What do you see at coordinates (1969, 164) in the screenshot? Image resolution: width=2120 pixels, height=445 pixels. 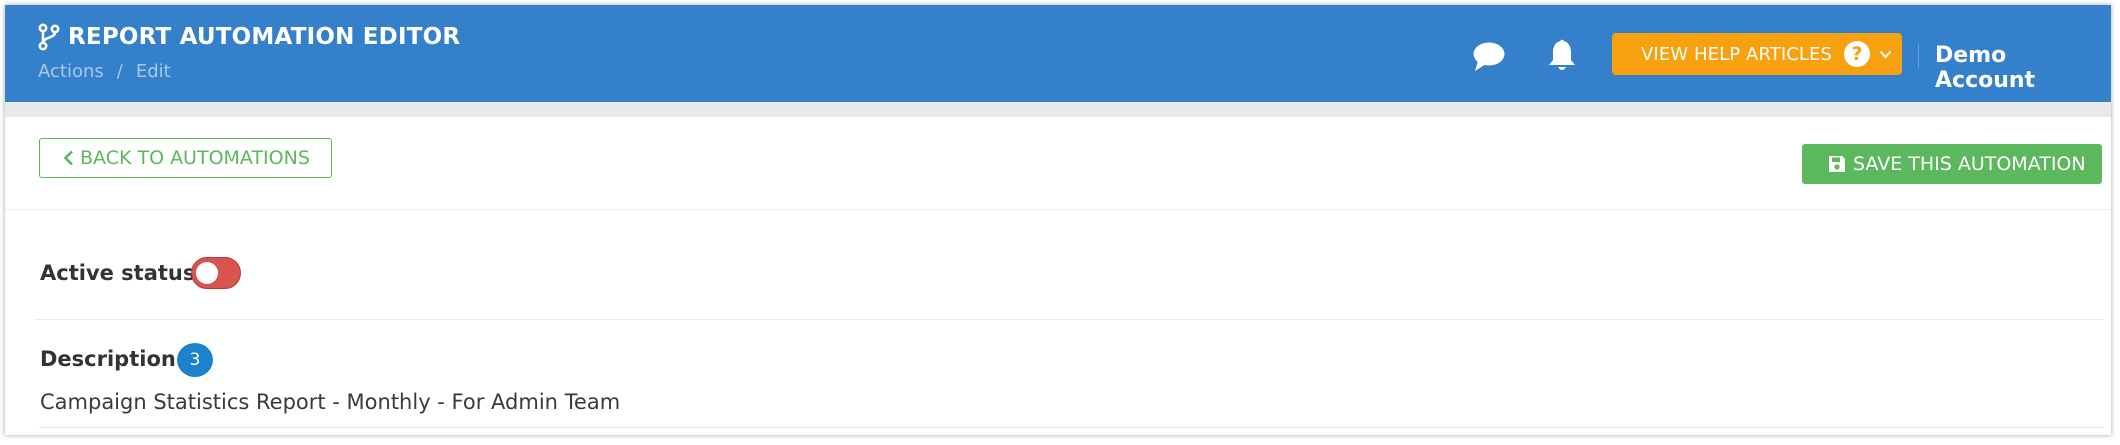 I see `save-button-label: SAVE THIS AUTOMATION` at bounding box center [1969, 164].